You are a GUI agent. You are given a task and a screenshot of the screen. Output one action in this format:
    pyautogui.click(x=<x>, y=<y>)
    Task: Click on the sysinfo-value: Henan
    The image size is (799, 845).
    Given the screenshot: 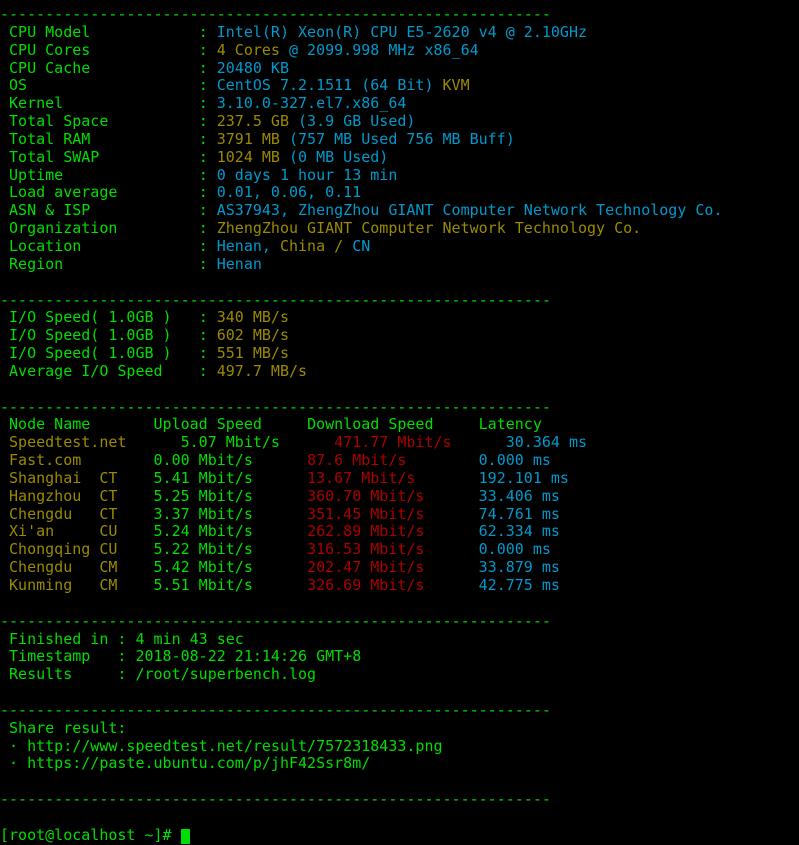 What is the action you would take?
    pyautogui.click(x=239, y=263)
    